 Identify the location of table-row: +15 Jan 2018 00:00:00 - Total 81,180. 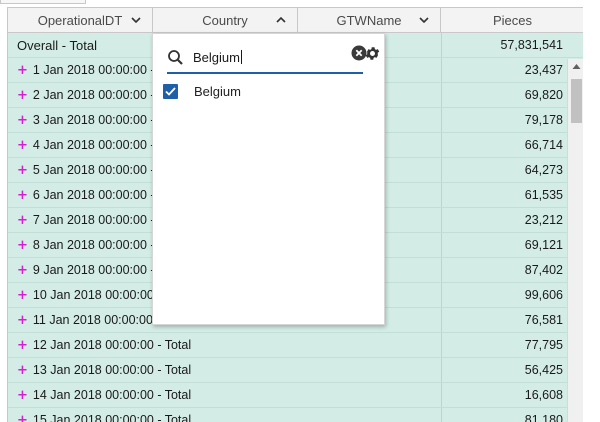
(295, 415).